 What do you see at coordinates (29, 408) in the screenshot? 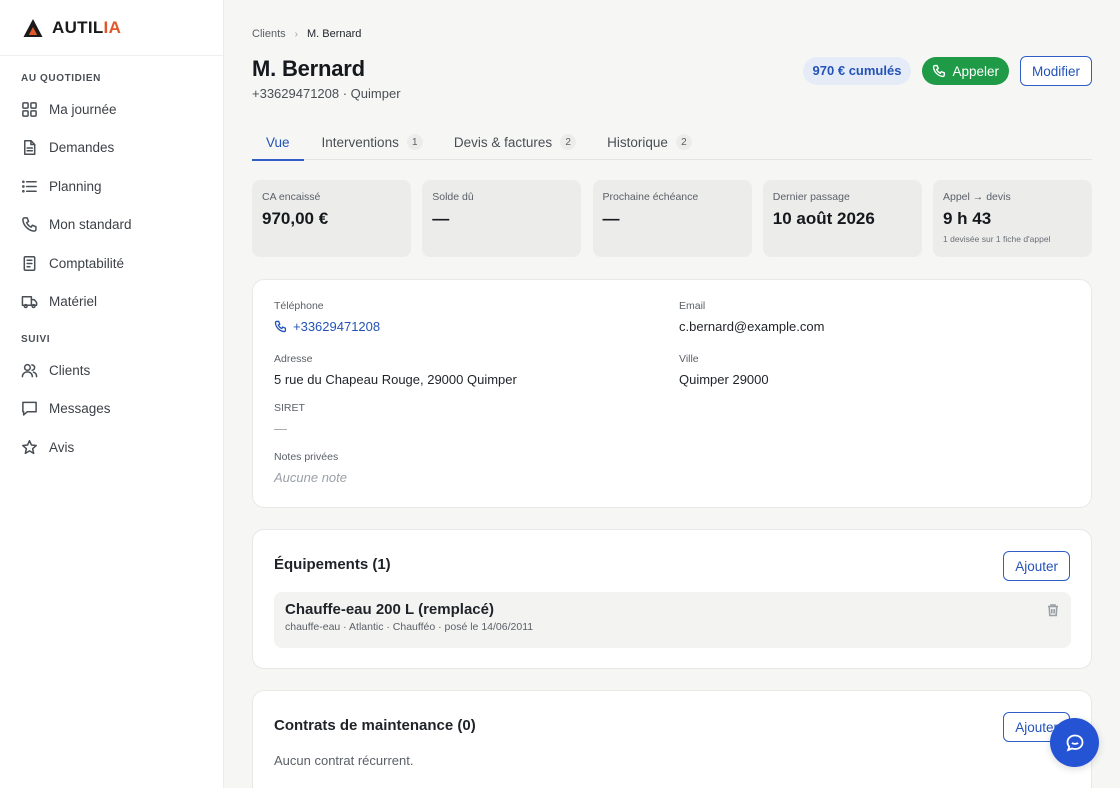
I see `message-icon` at bounding box center [29, 408].